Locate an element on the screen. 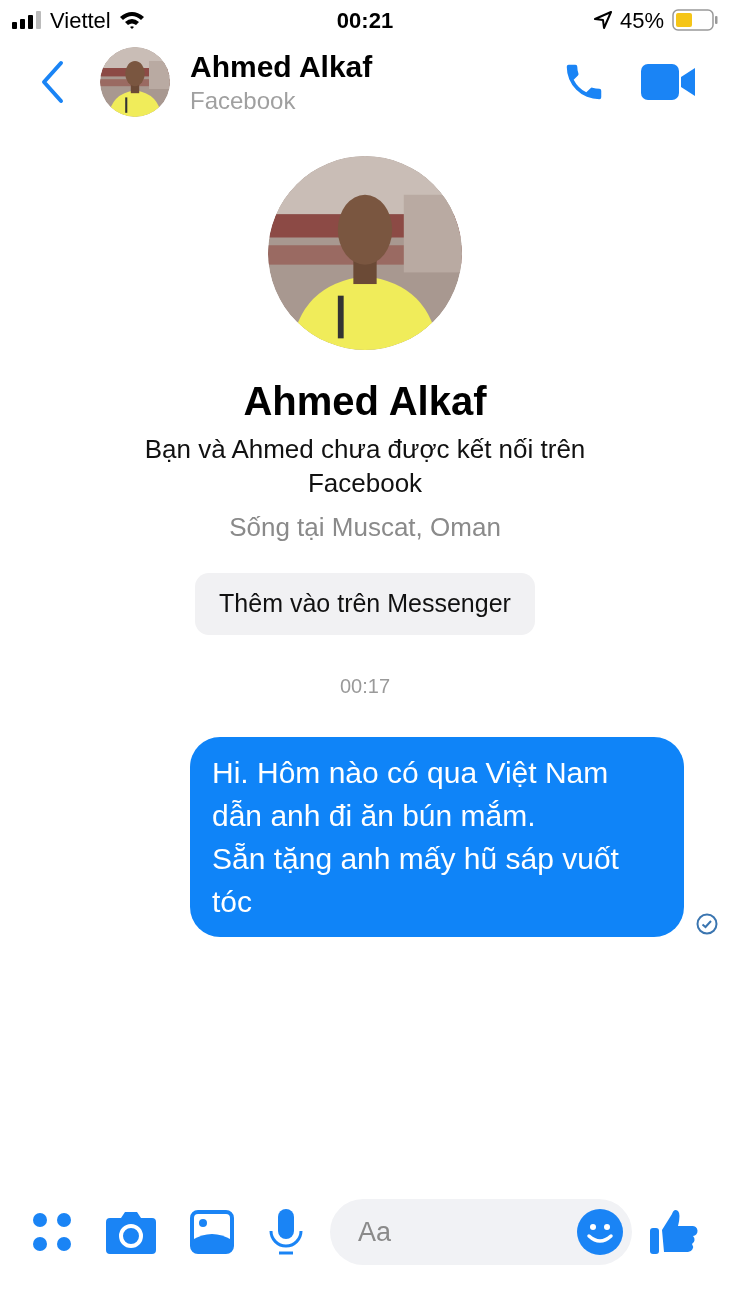 This screenshot has height=1300, width=730. camera-button is located at coordinates (131, 1232).